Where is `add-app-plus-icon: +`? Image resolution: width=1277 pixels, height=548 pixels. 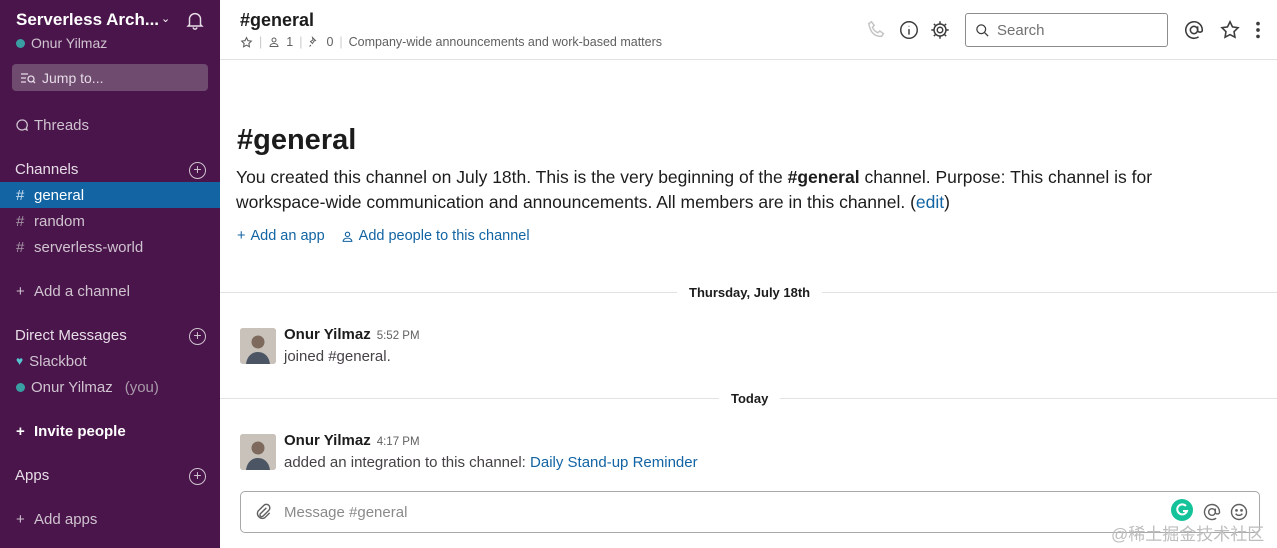
add-app-plus-icon: + is located at coordinates (197, 476).